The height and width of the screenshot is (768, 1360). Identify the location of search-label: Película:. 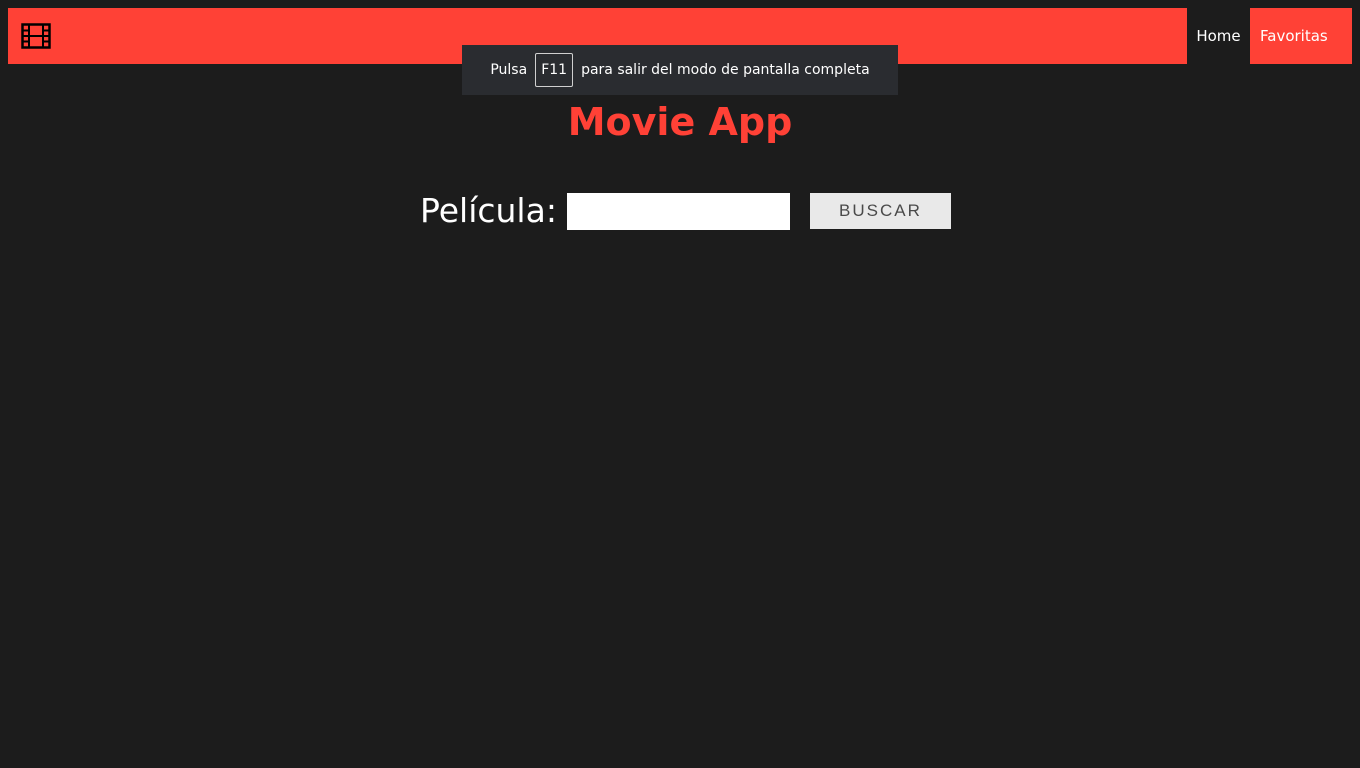
(488, 210).